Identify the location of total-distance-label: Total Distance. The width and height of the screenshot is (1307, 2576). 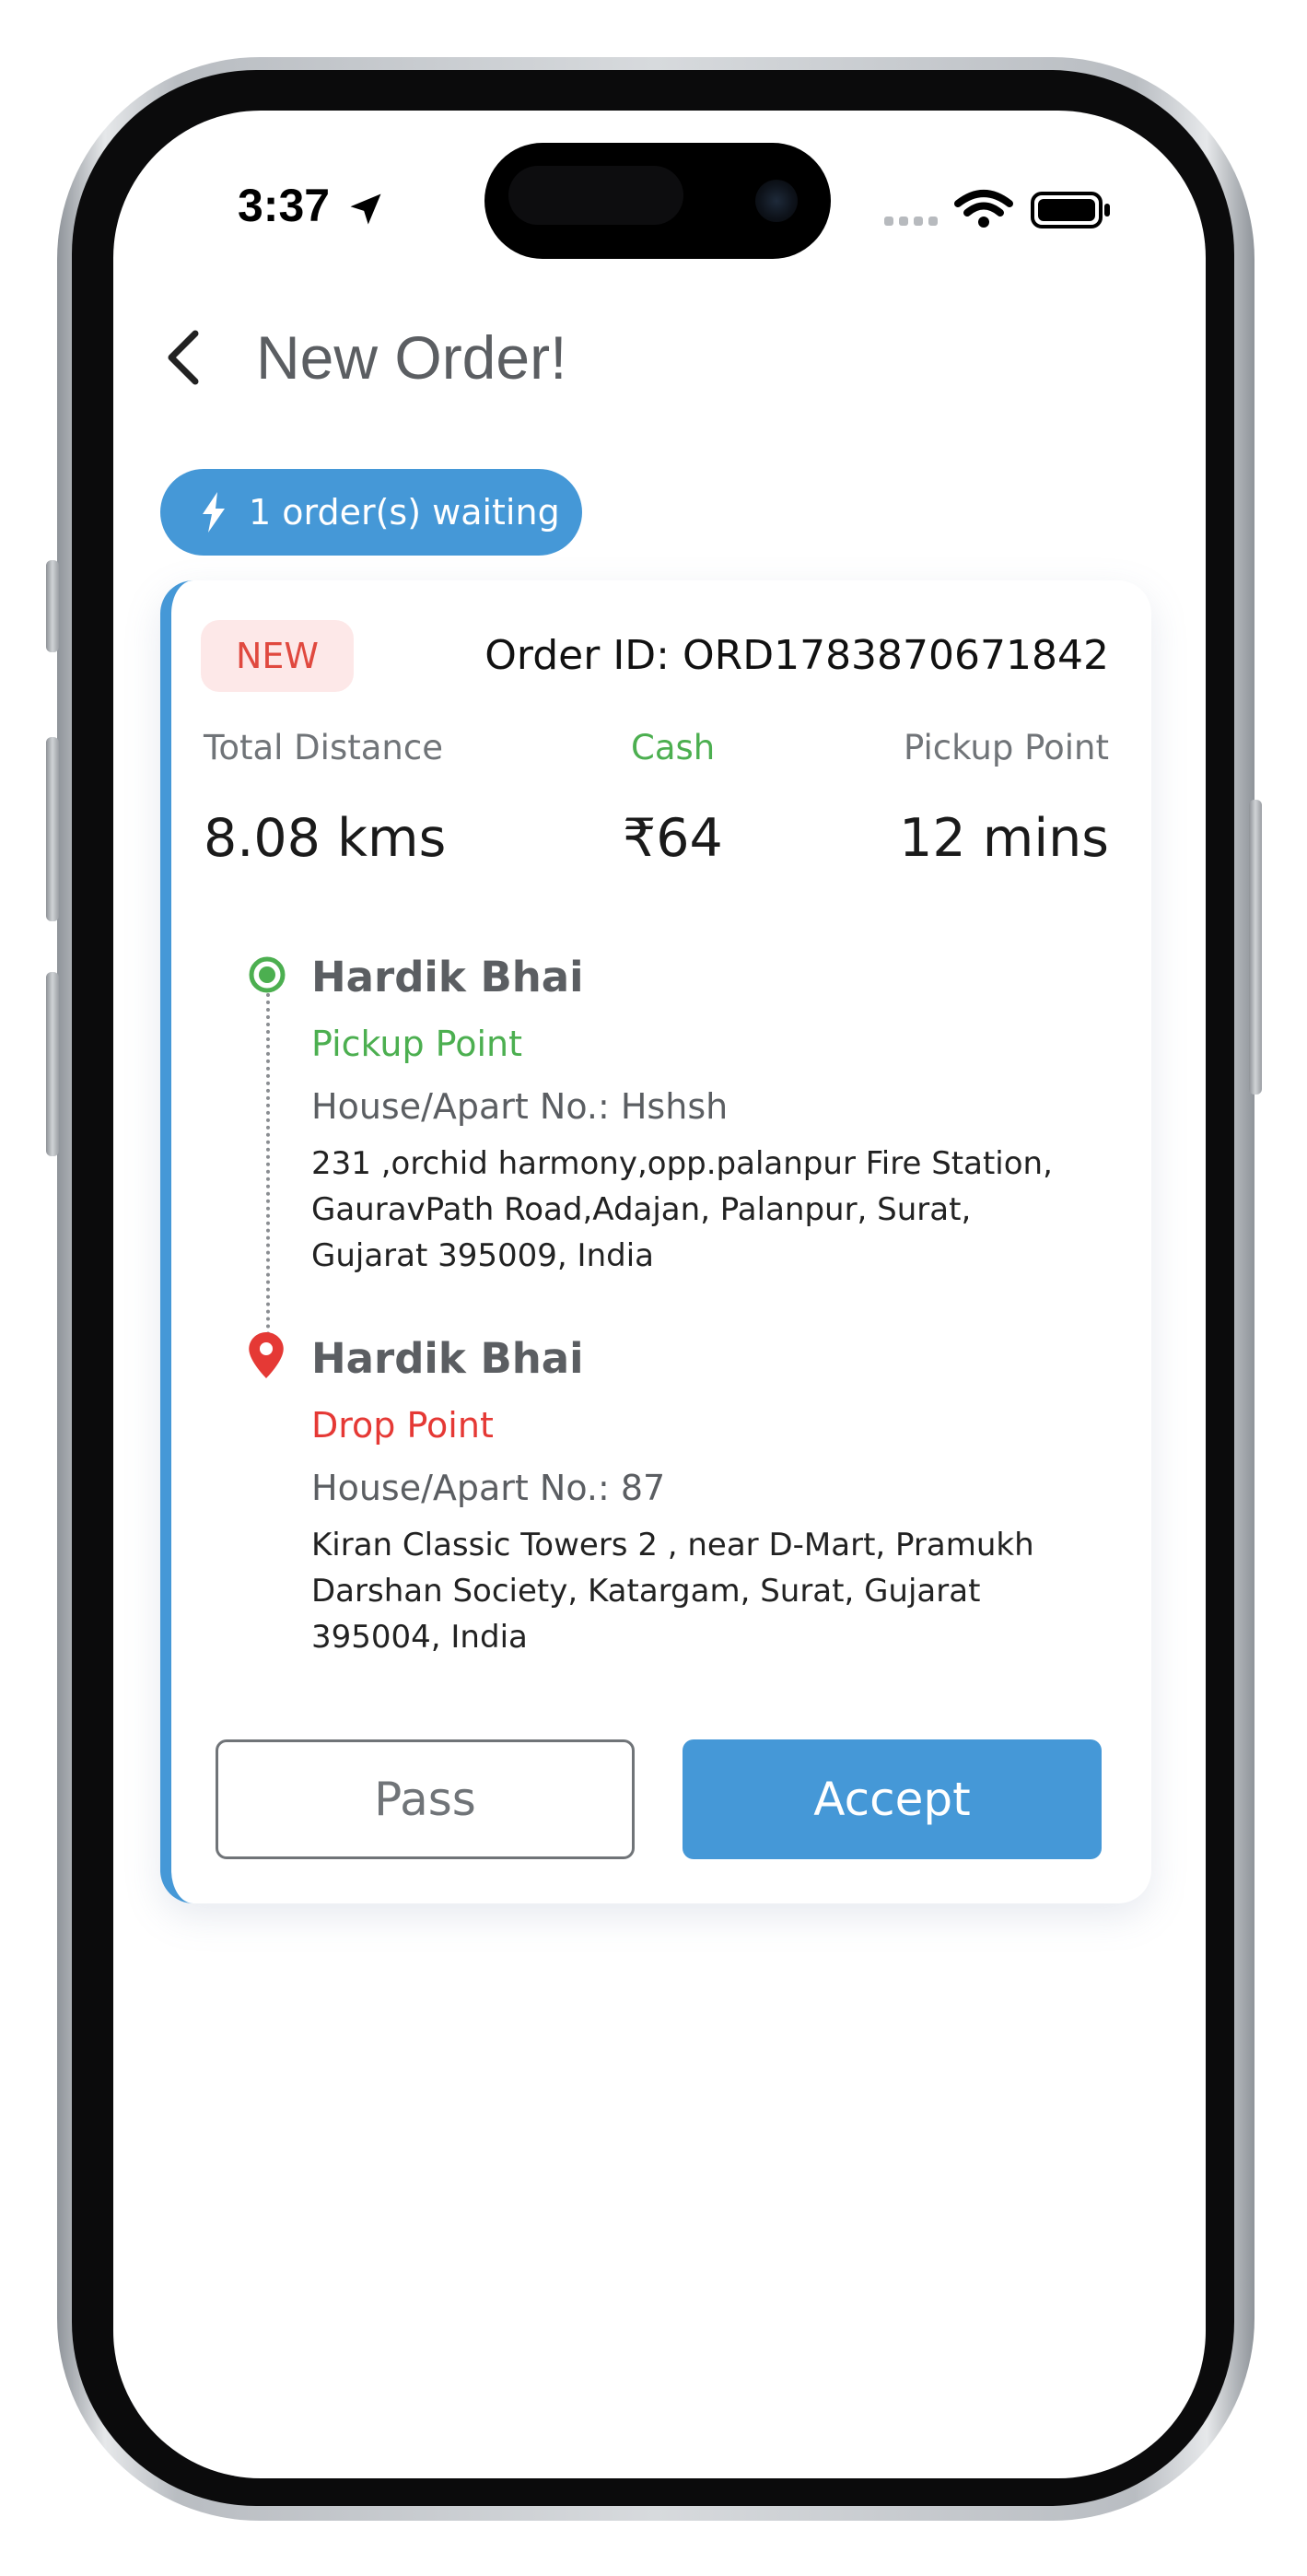
(324, 747).